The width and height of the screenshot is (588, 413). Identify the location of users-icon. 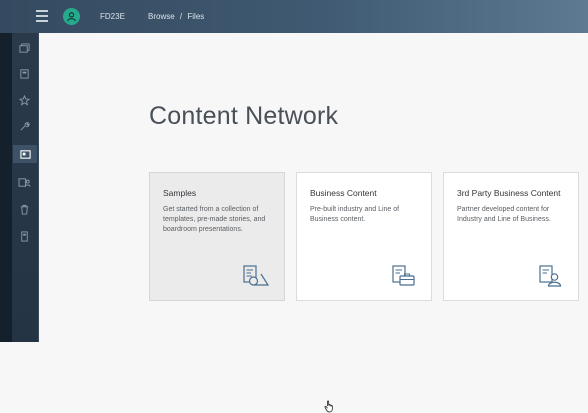
(24, 182).